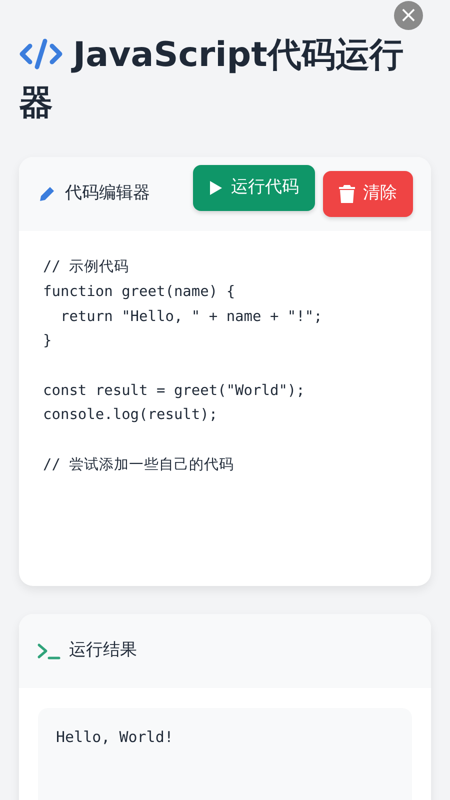 Image resolution: width=450 pixels, height=800 pixels. Describe the element at coordinates (41, 54) in the screenshot. I see `code-icon` at that location.